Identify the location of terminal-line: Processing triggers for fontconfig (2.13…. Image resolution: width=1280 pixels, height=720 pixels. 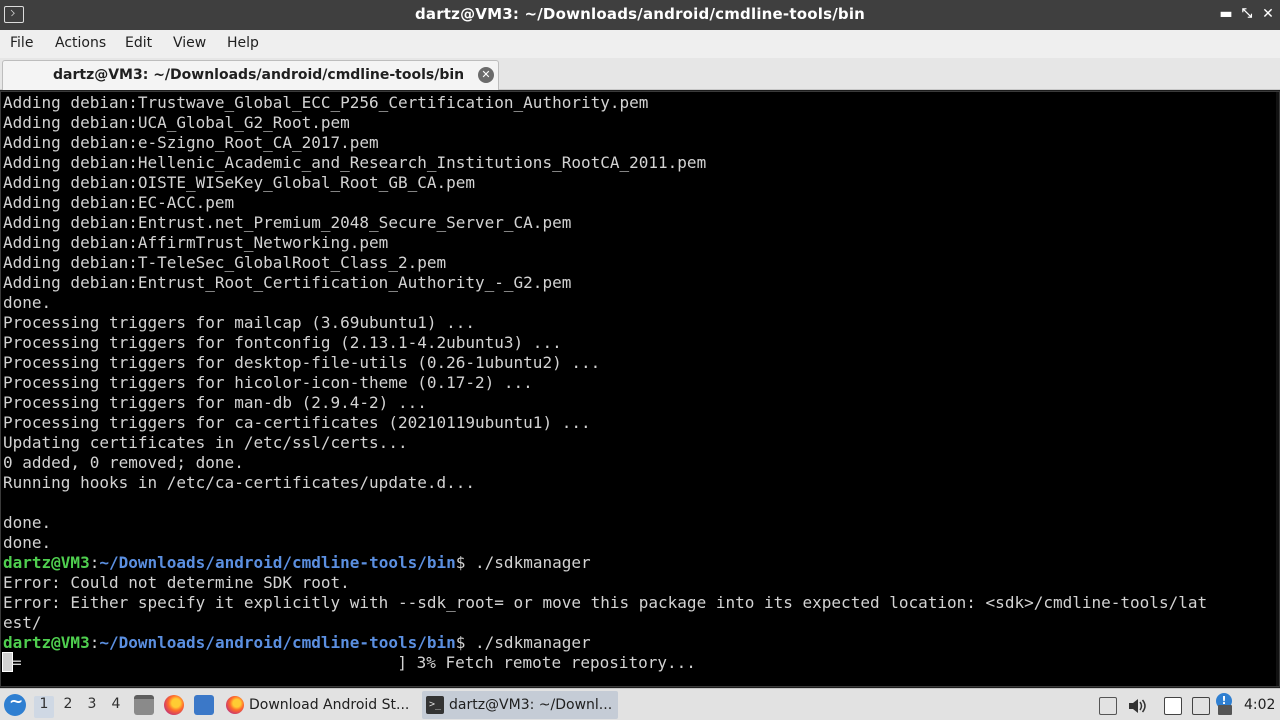
(605, 343).